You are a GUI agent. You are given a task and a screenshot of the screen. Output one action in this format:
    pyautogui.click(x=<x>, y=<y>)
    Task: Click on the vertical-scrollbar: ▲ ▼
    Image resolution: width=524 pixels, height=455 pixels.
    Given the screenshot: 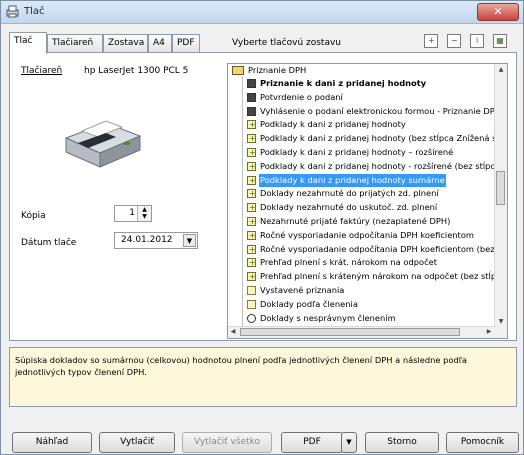 What is the action you would take?
    pyautogui.click(x=500, y=196)
    